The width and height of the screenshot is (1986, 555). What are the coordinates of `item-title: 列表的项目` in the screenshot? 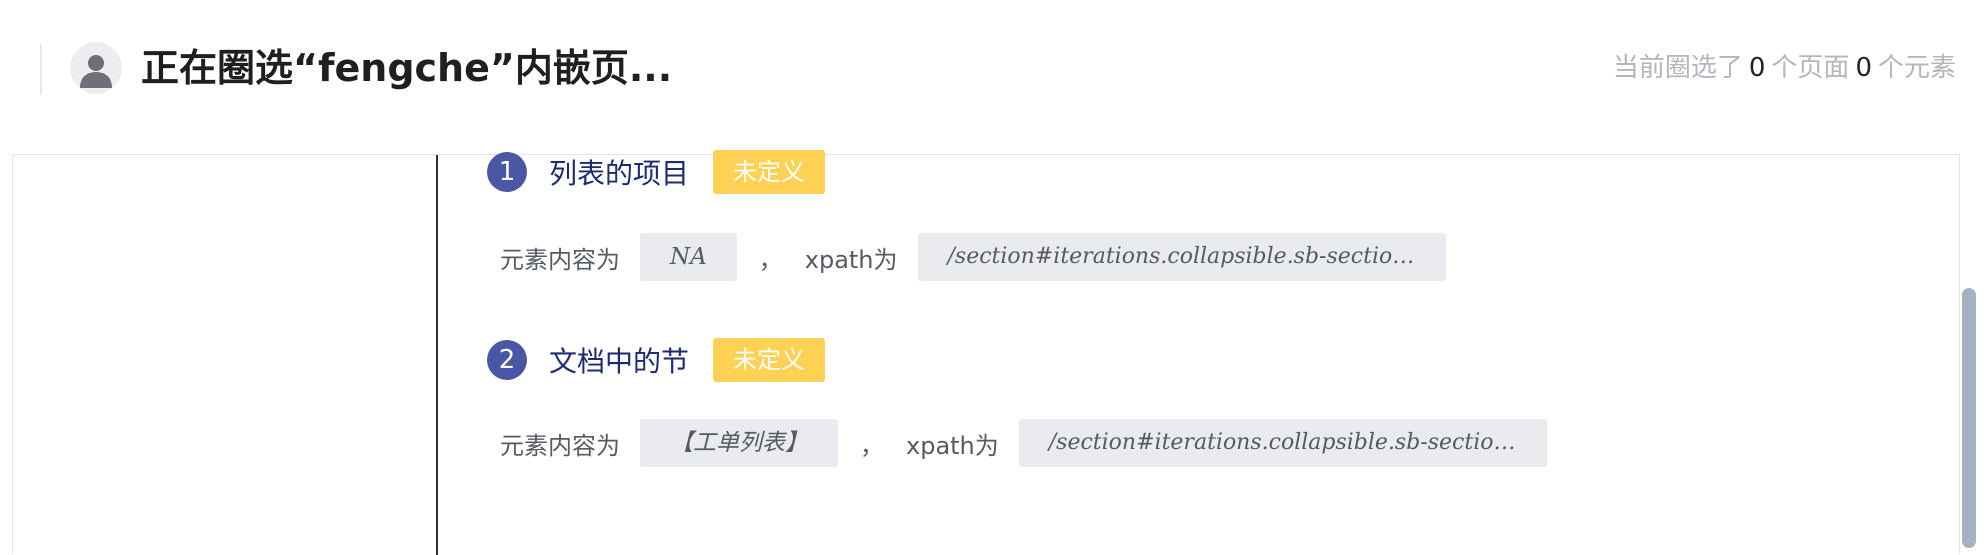 It's located at (619, 173).